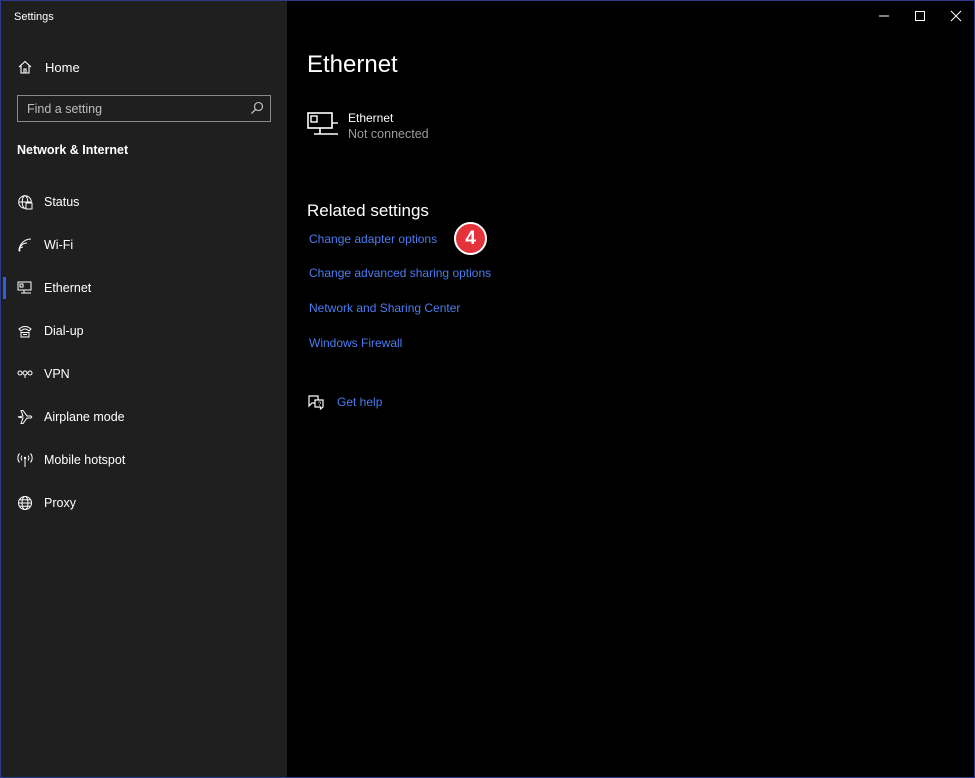  I want to click on sidebar-item-label: Wi-Fi, so click(59, 245).